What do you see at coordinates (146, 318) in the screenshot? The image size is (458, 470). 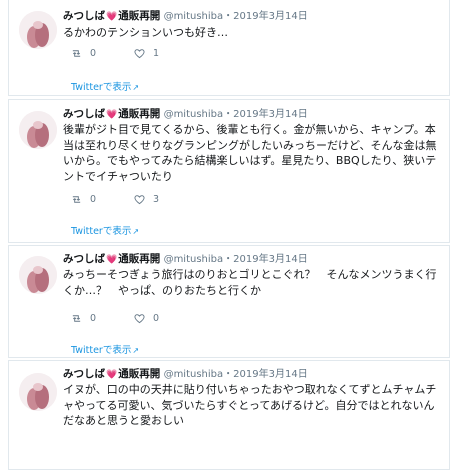 I see `like-button: 0` at bounding box center [146, 318].